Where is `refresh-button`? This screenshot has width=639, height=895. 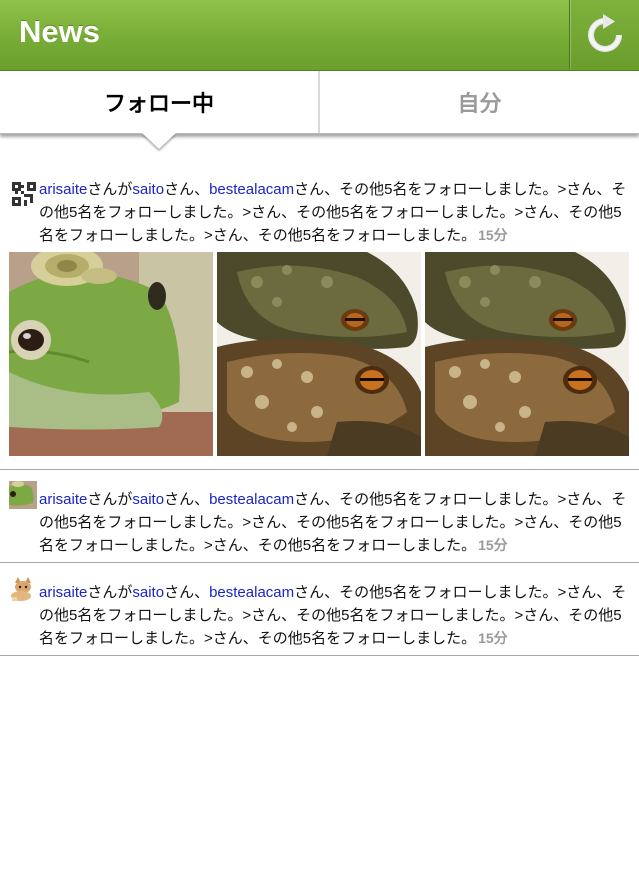 refresh-button is located at coordinates (604, 34).